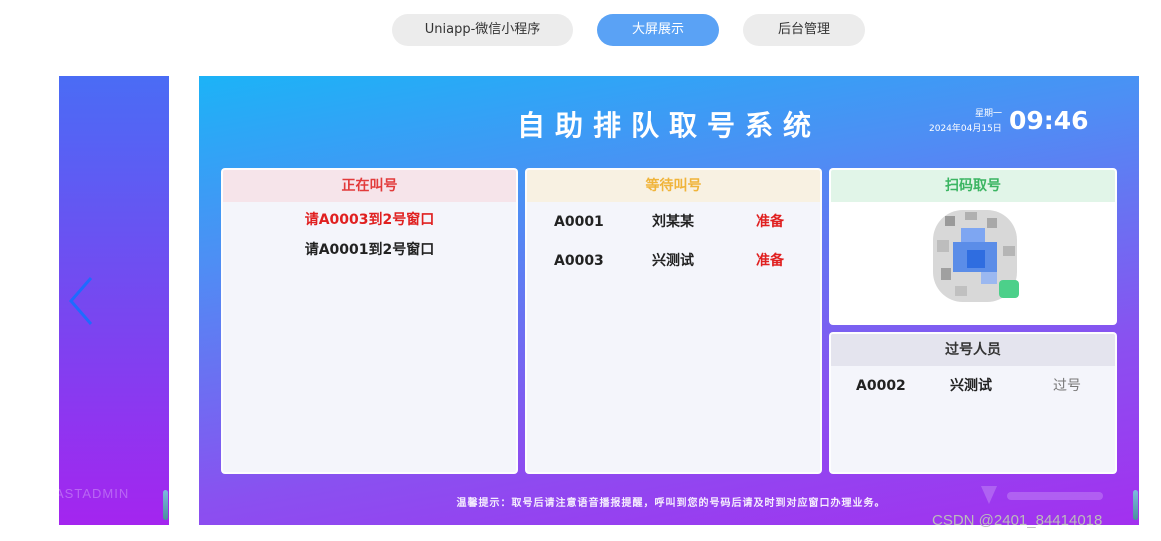 This screenshot has width=1161, height=541. What do you see at coordinates (1017, 520) in the screenshot?
I see `csdn-watermark: CSDN @2401_84414018` at bounding box center [1017, 520].